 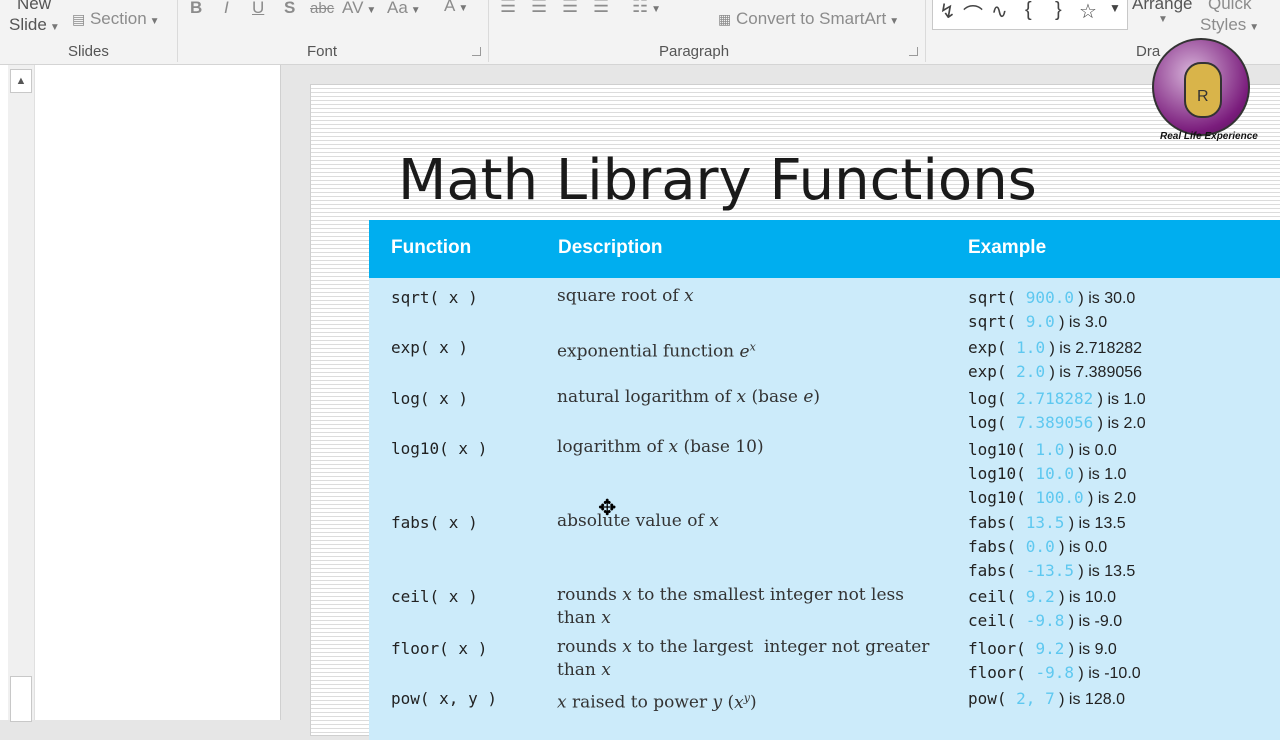 I want to click on paragraph-group-label: Paragraph, so click(x=694, y=51).